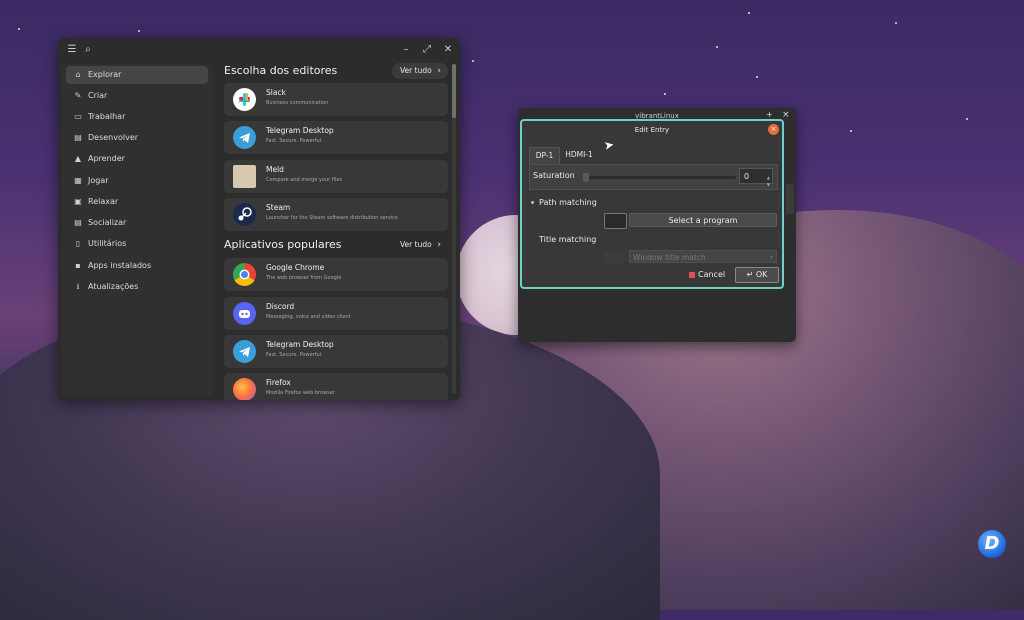 This screenshot has width=1024, height=620. What do you see at coordinates (703, 220) in the screenshot?
I see `select-program-button: Select a program` at bounding box center [703, 220].